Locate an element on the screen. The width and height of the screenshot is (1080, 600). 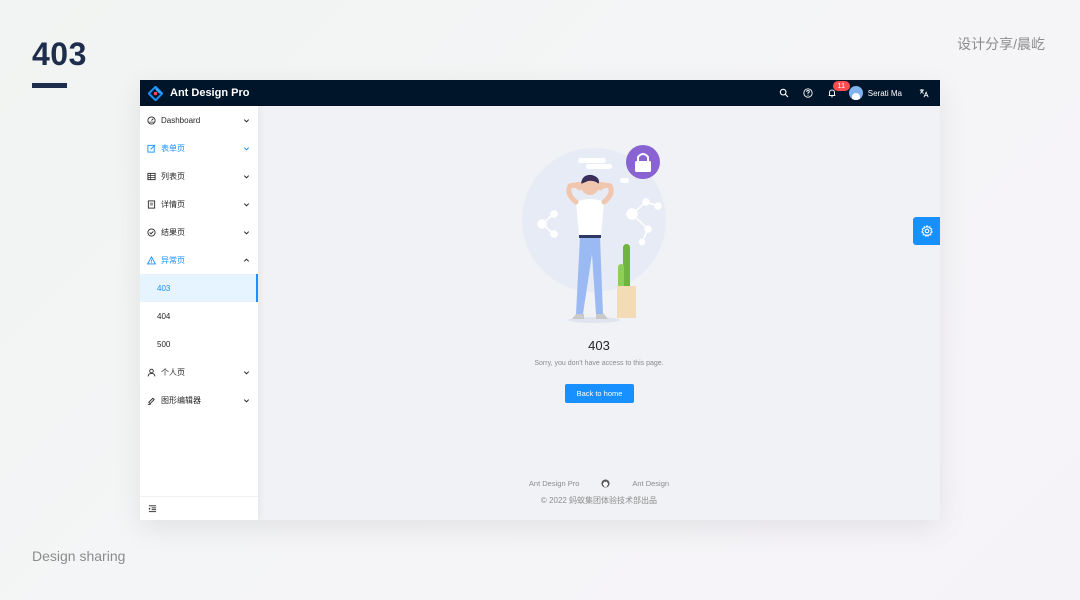
notification-badge: 11 is located at coordinates (841, 86).